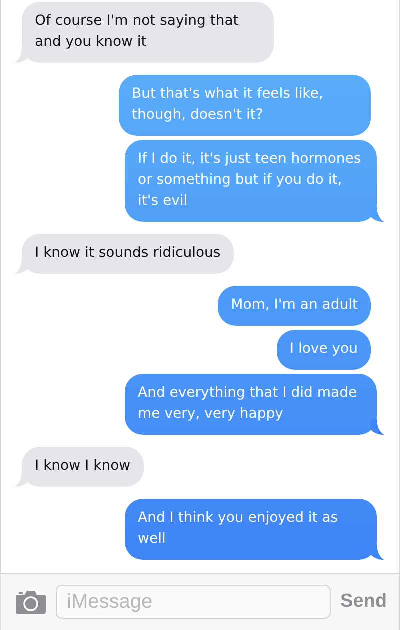 This screenshot has width=400, height=630. What do you see at coordinates (251, 529) in the screenshot?
I see `sent-message-bubble: And I think you enjoyed it as well` at bounding box center [251, 529].